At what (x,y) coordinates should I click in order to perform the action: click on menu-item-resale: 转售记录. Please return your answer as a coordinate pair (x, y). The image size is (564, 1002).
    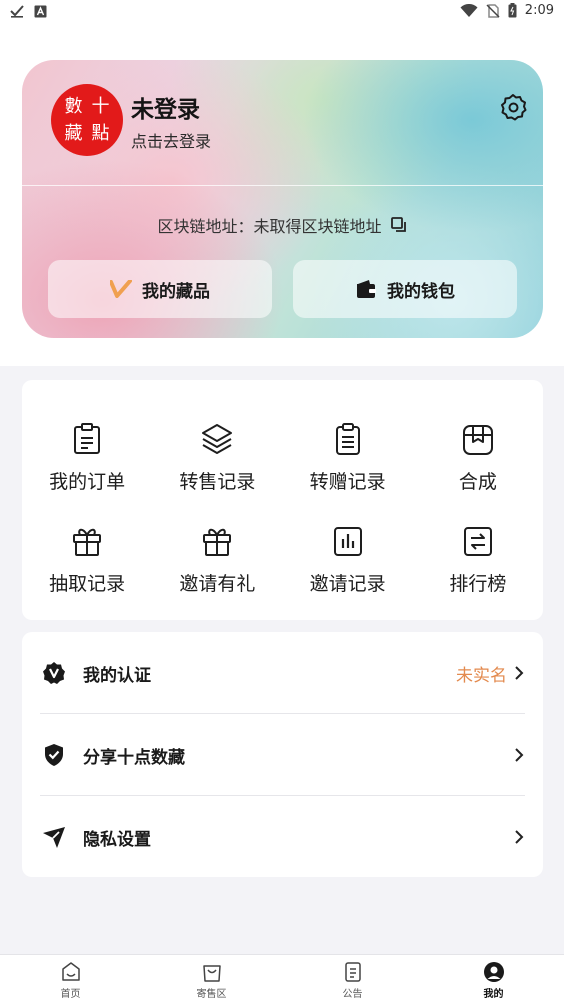
    Looking at the image, I should click on (217, 458).